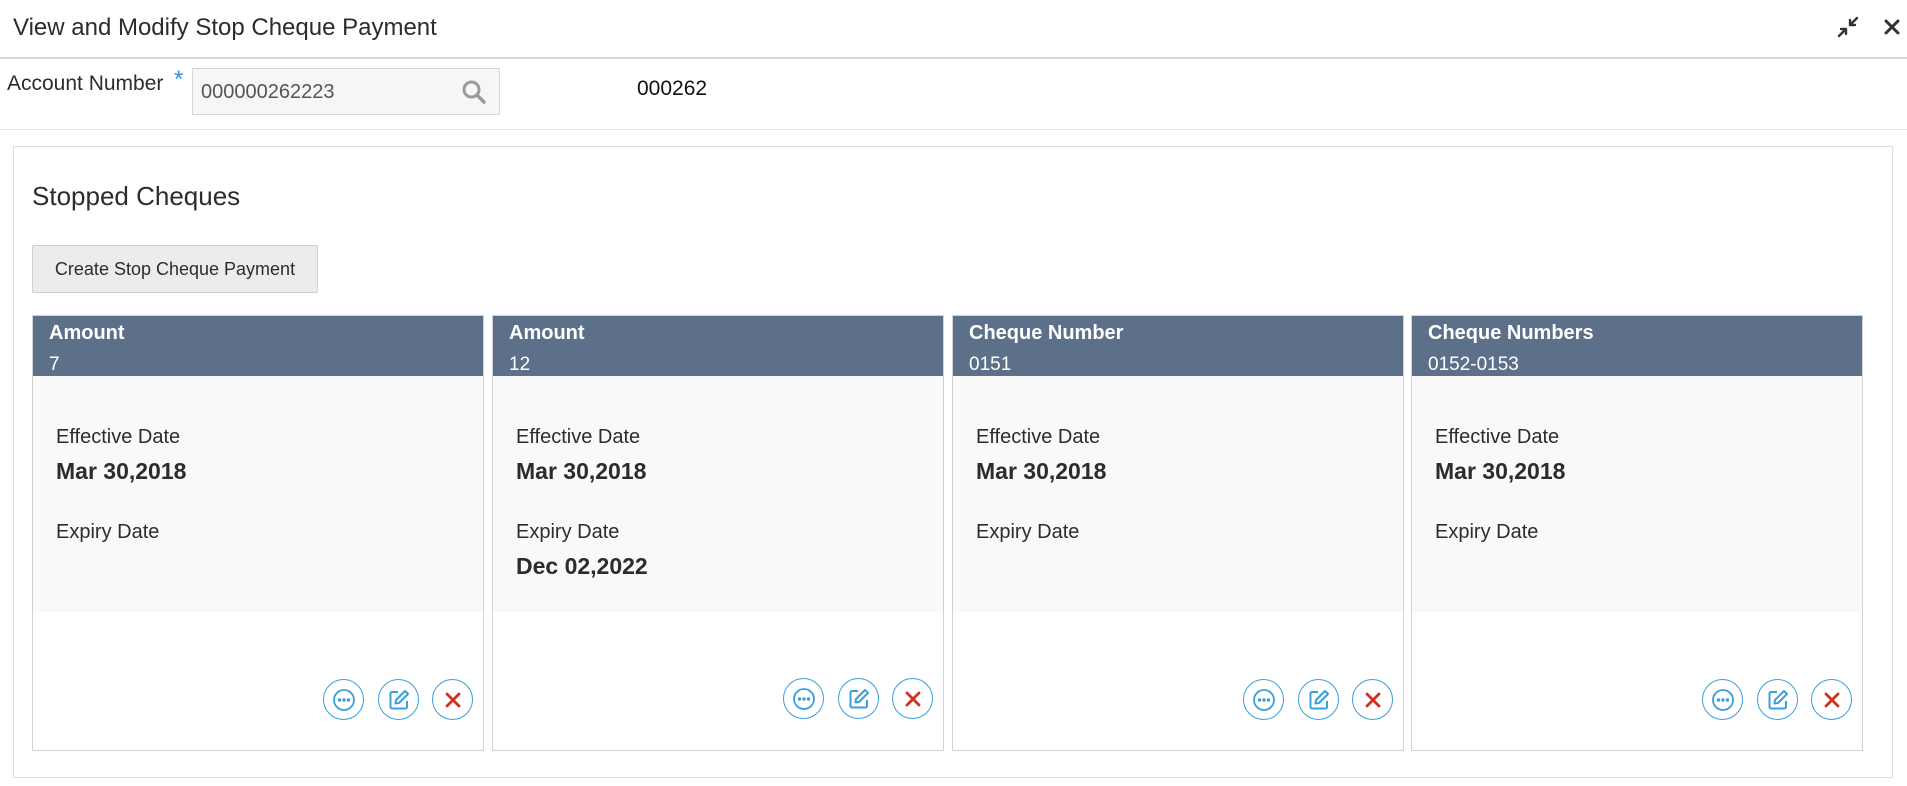 The height and width of the screenshot is (786, 1907). What do you see at coordinates (136, 196) in the screenshot?
I see `section-title: Stopped Cheques` at bounding box center [136, 196].